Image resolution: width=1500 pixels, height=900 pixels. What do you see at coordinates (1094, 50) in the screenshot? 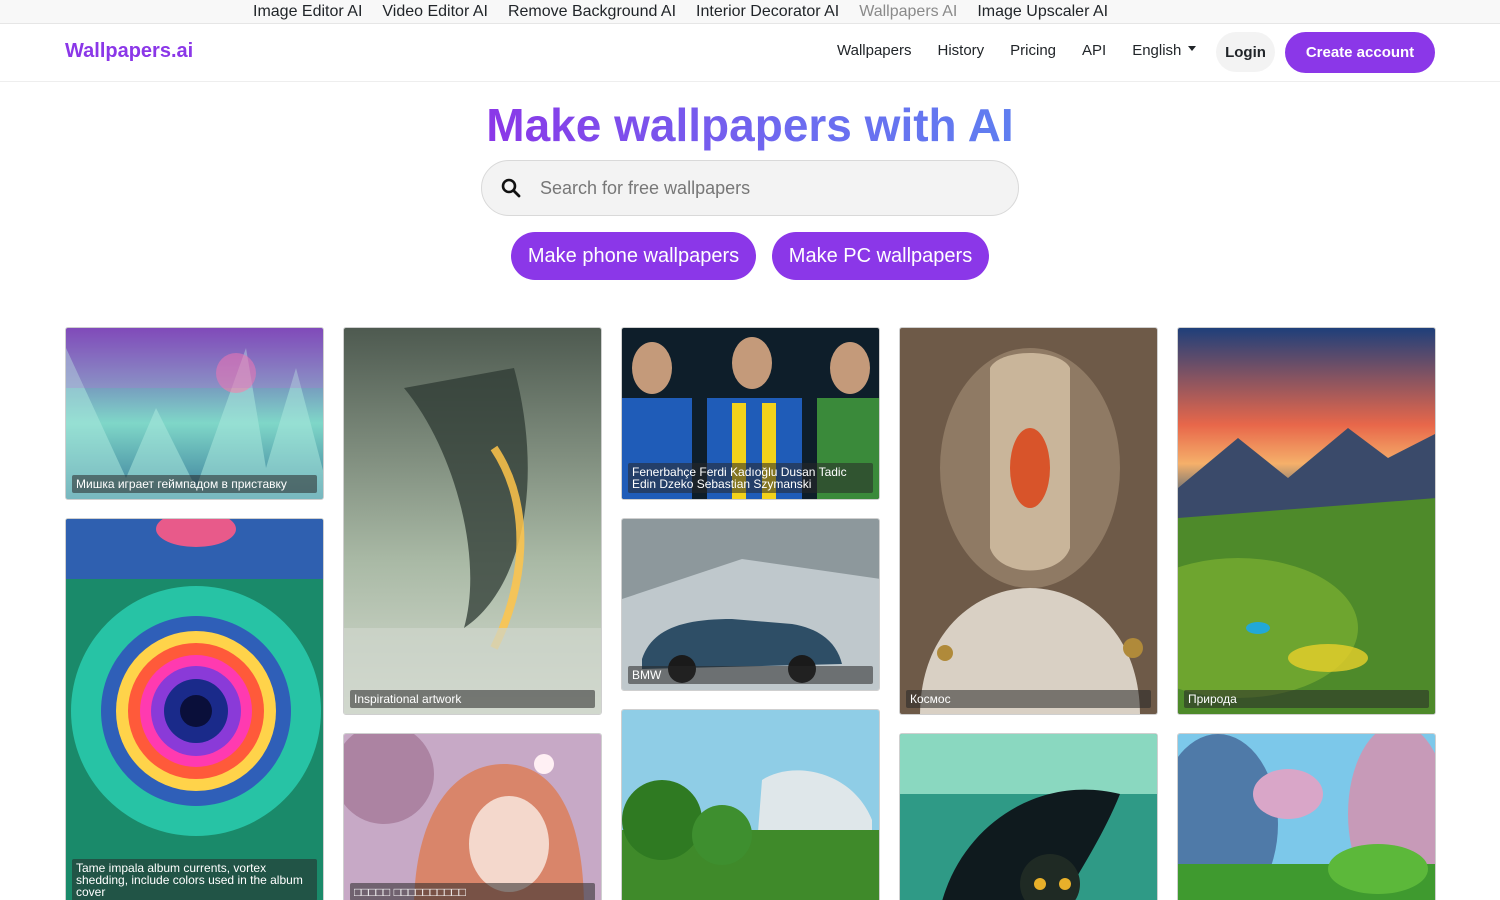
I see `nav-api: API` at bounding box center [1094, 50].